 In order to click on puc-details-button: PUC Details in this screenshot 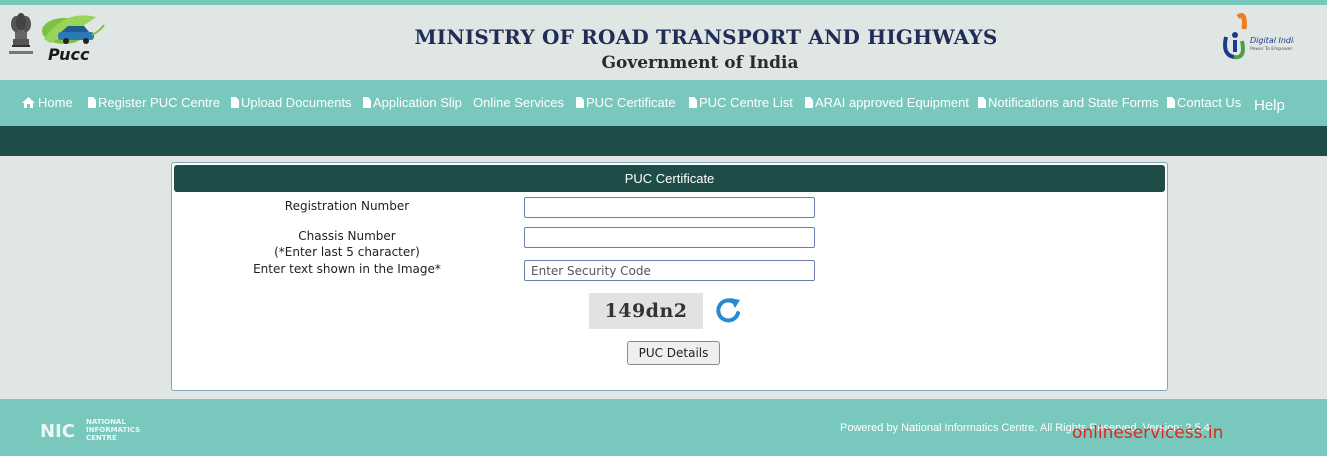, I will do `click(673, 353)`.